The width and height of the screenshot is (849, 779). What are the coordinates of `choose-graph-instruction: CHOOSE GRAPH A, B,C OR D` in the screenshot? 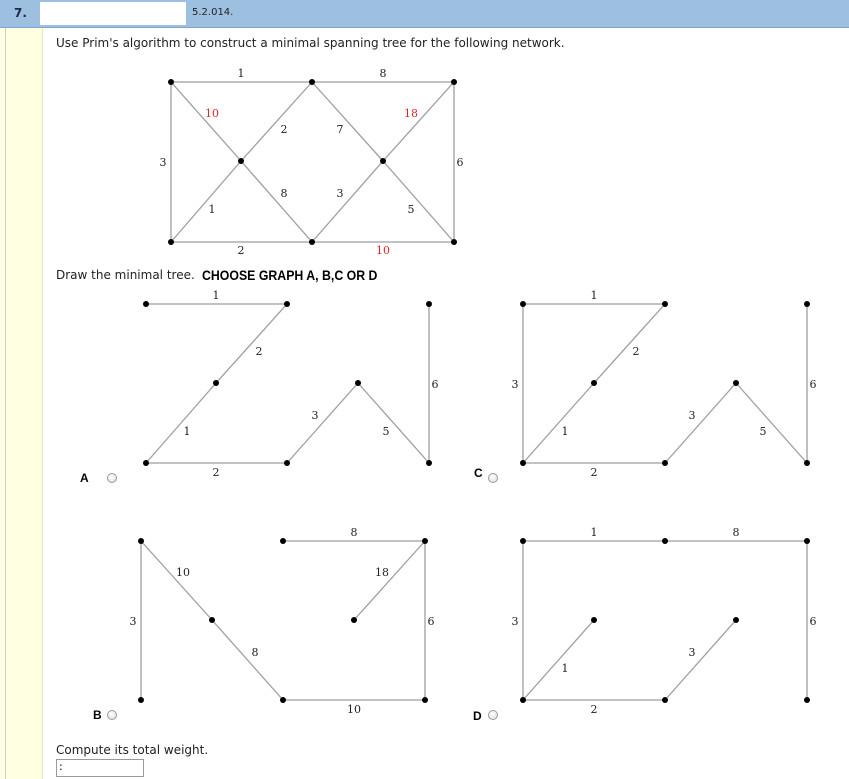 It's located at (290, 275).